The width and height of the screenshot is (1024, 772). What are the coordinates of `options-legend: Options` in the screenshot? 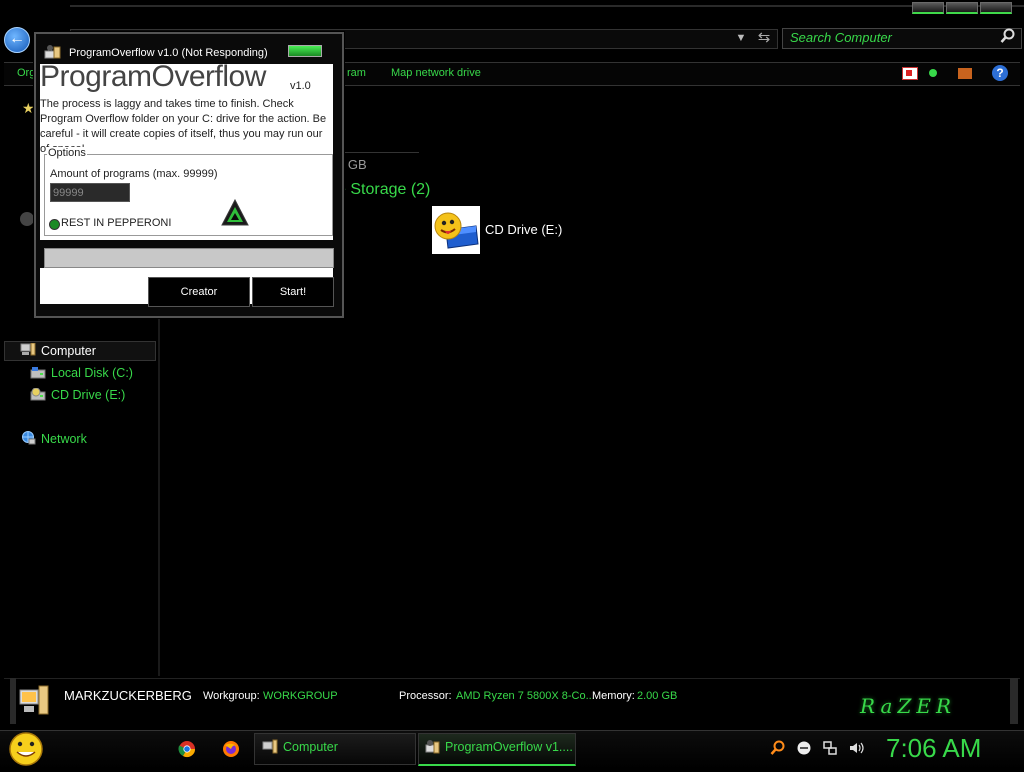 It's located at (67, 153).